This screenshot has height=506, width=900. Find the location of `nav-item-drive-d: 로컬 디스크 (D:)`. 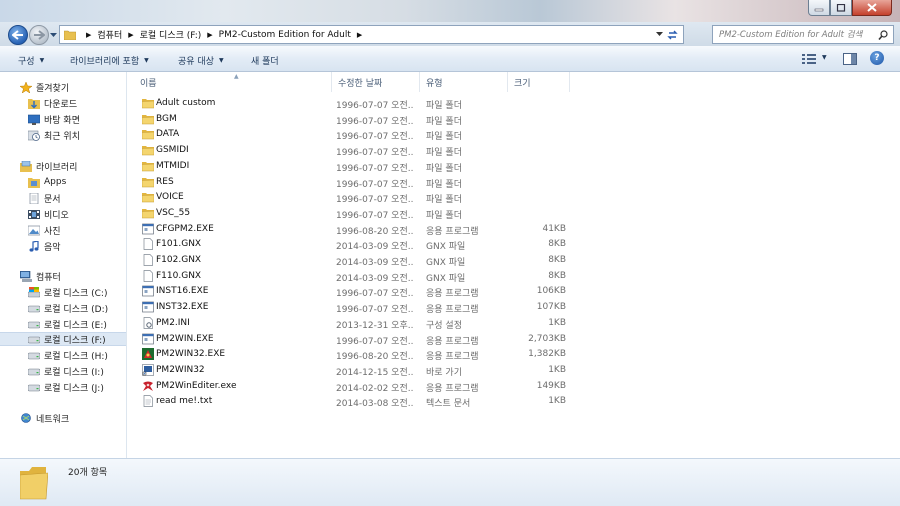

nav-item-drive-d: 로컬 디스크 (D:) is located at coordinates (63, 308).